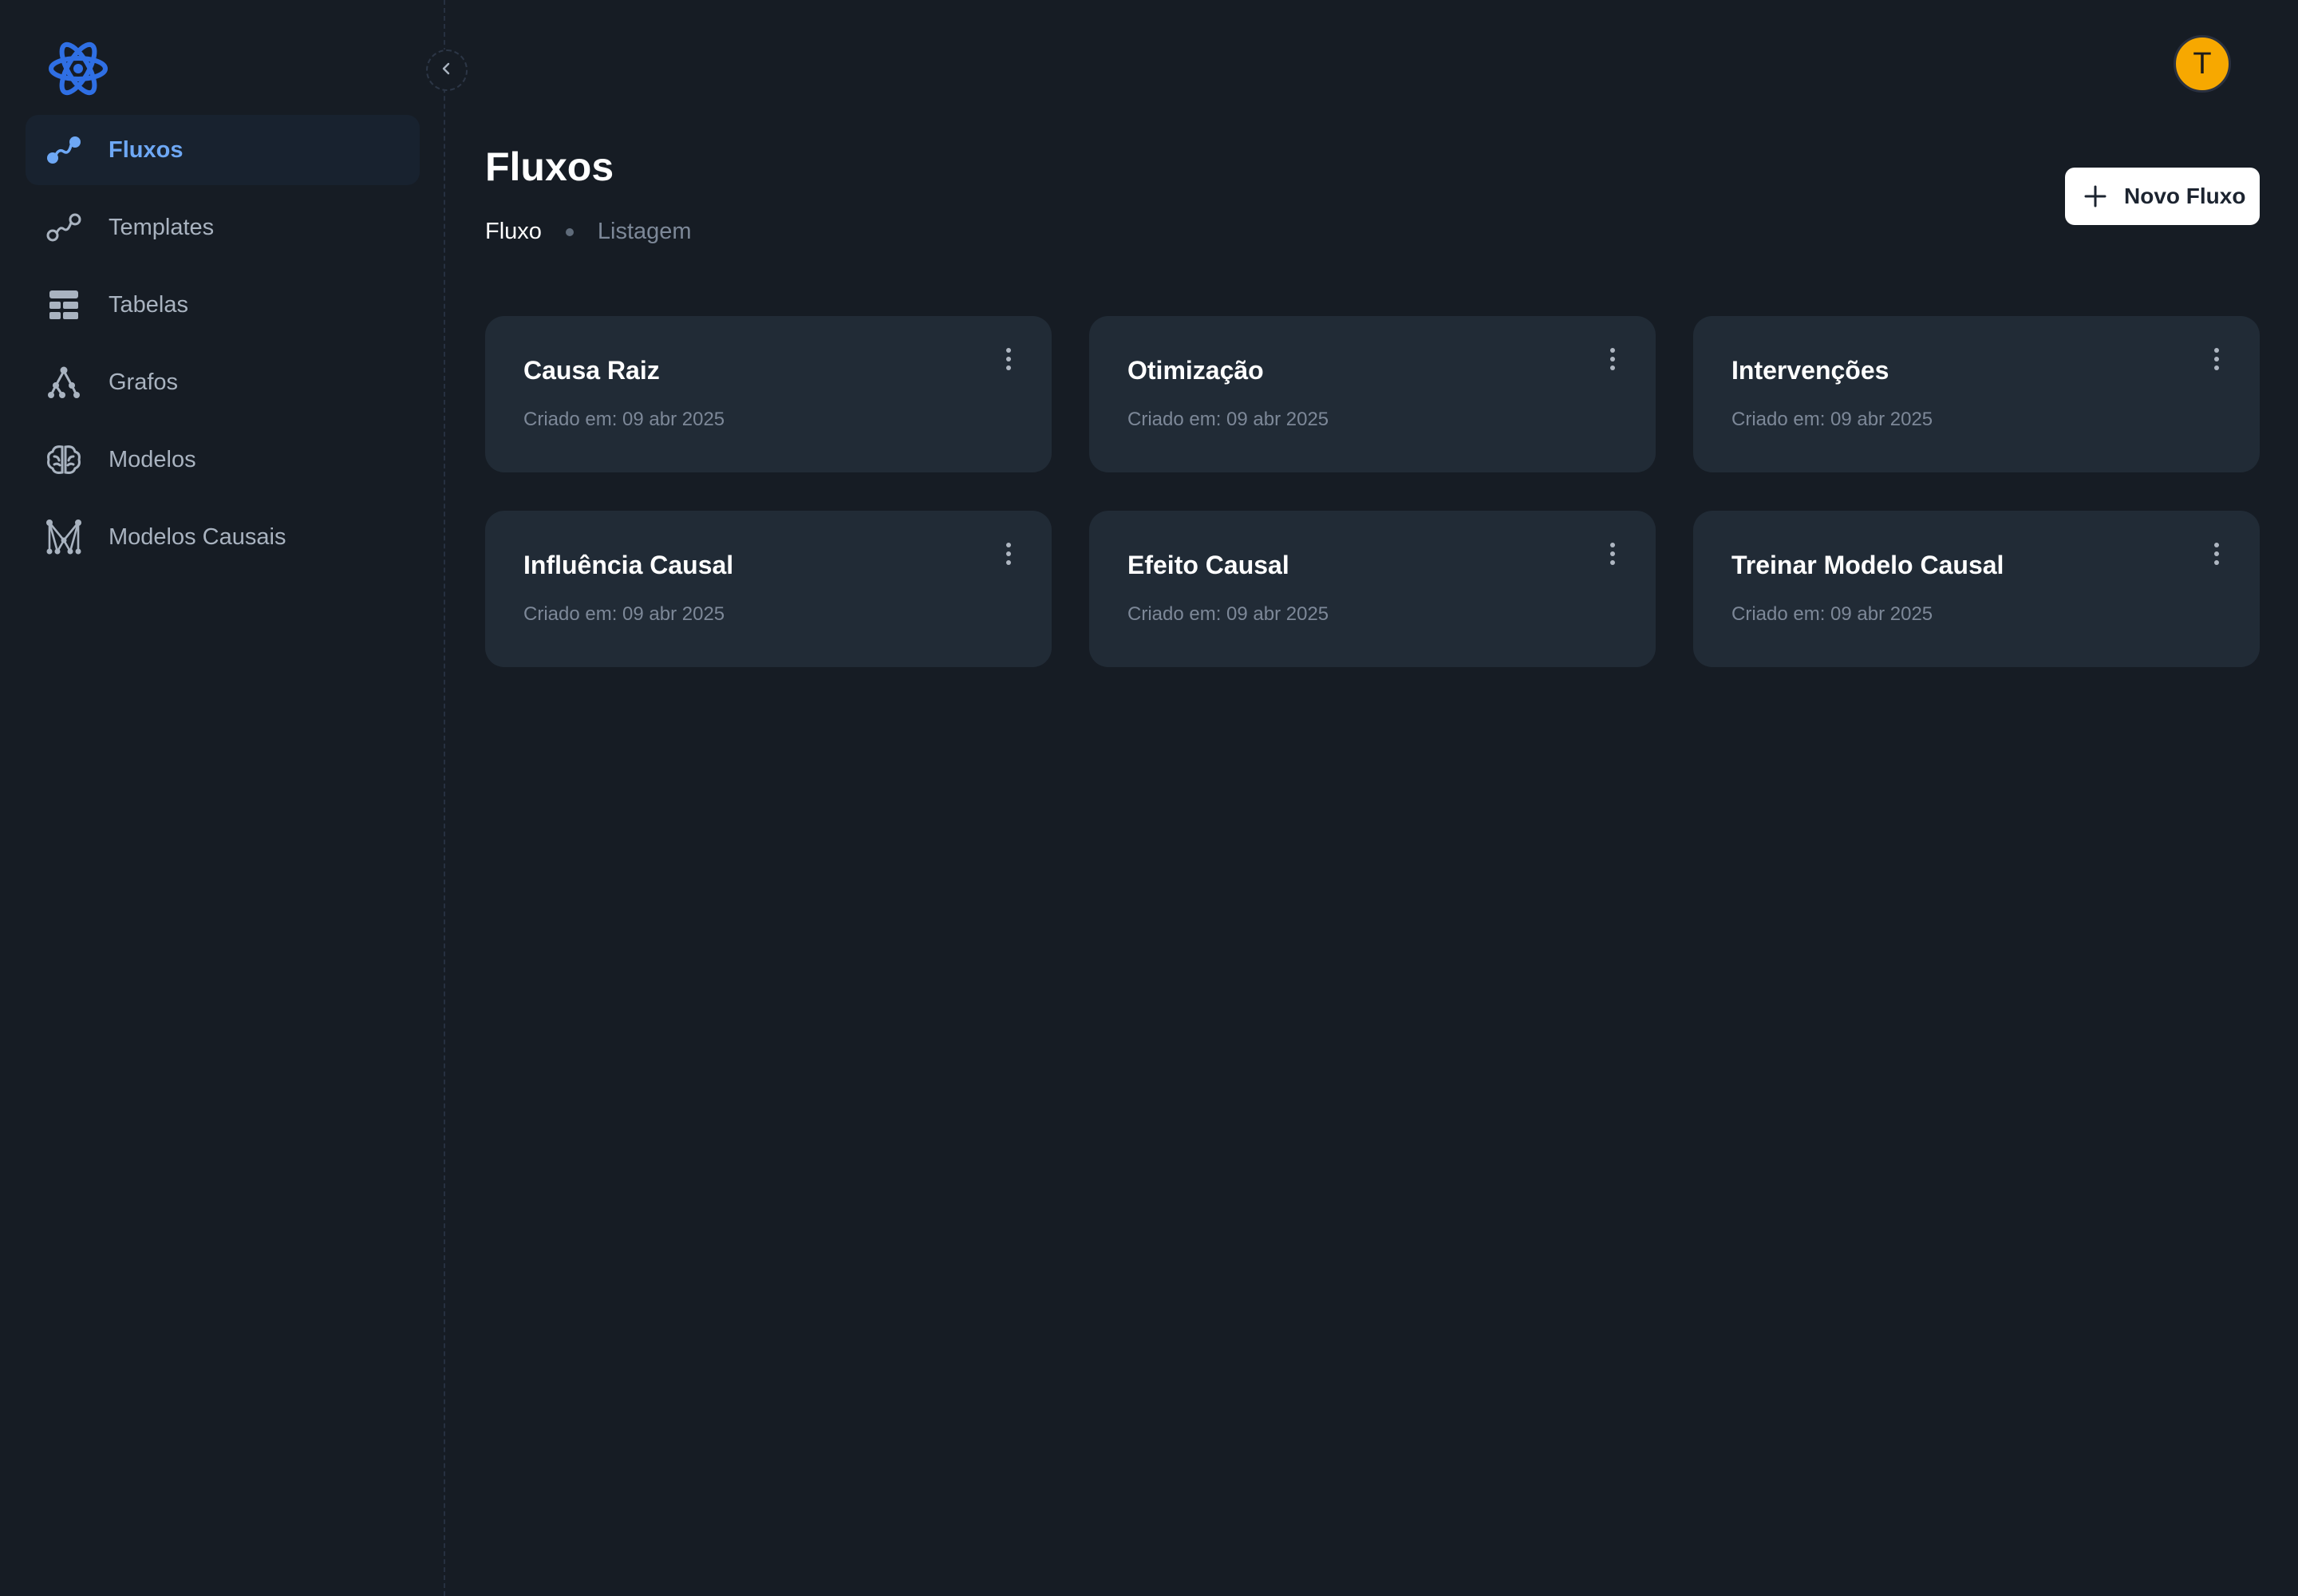  Describe the element at coordinates (768, 589) in the screenshot. I see `flow-card: Influência Causal Criado em: 09 abr 2025` at that location.